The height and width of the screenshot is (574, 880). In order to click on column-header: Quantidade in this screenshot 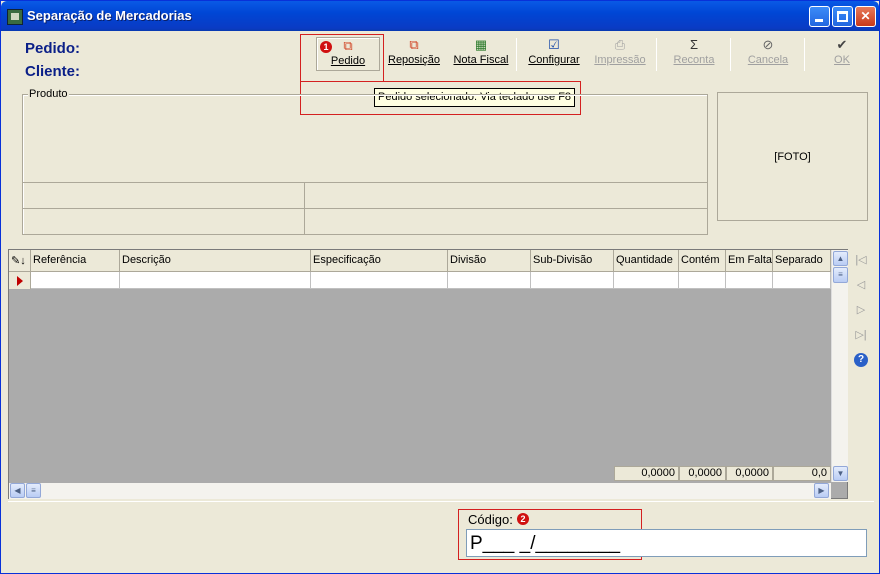, I will do `click(646, 261)`.